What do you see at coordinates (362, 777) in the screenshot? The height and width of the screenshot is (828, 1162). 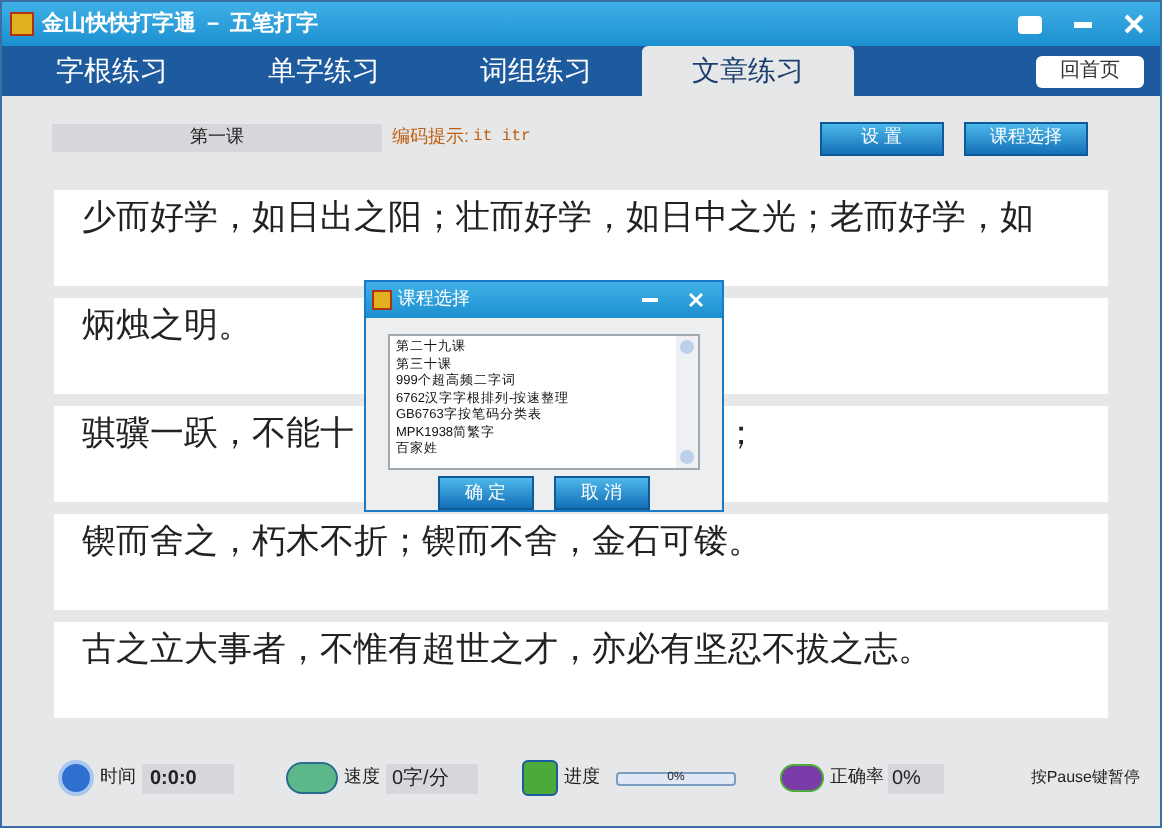 I see `speed-label: 速度` at bounding box center [362, 777].